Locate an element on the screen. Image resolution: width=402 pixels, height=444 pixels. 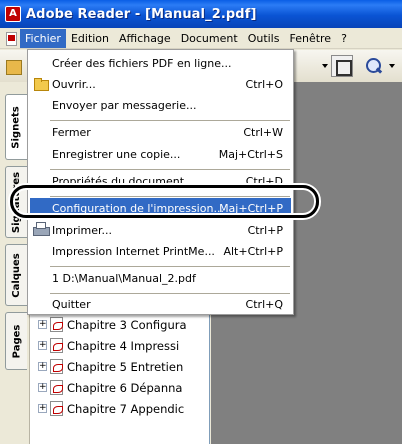
bookmark-item: + Chapitre 3 Configura is located at coordinates (124, 324).